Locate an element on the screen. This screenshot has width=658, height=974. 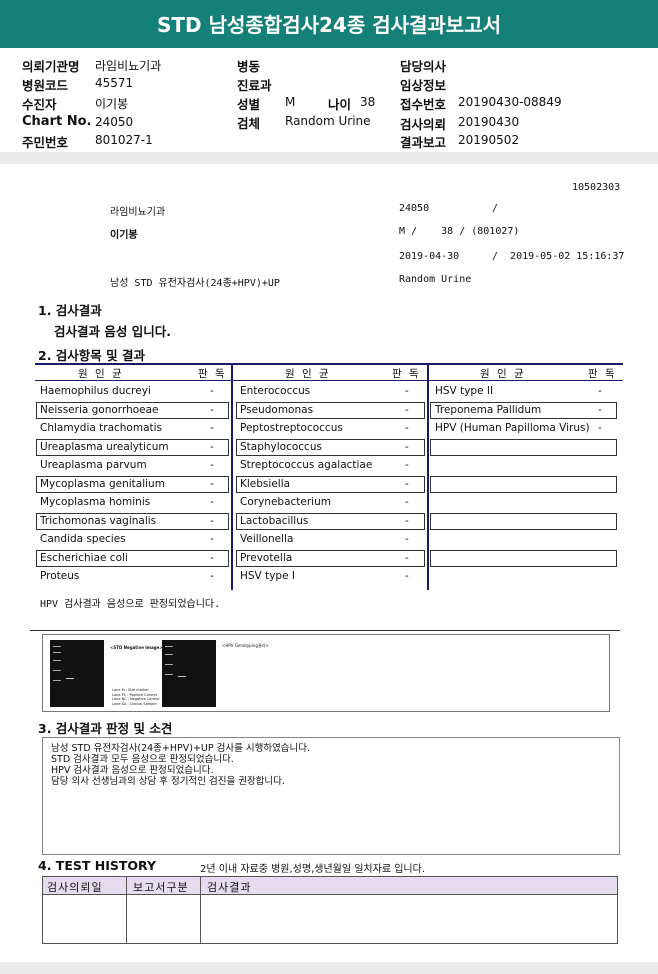
gel-top-rule is located at coordinates (325, 630).